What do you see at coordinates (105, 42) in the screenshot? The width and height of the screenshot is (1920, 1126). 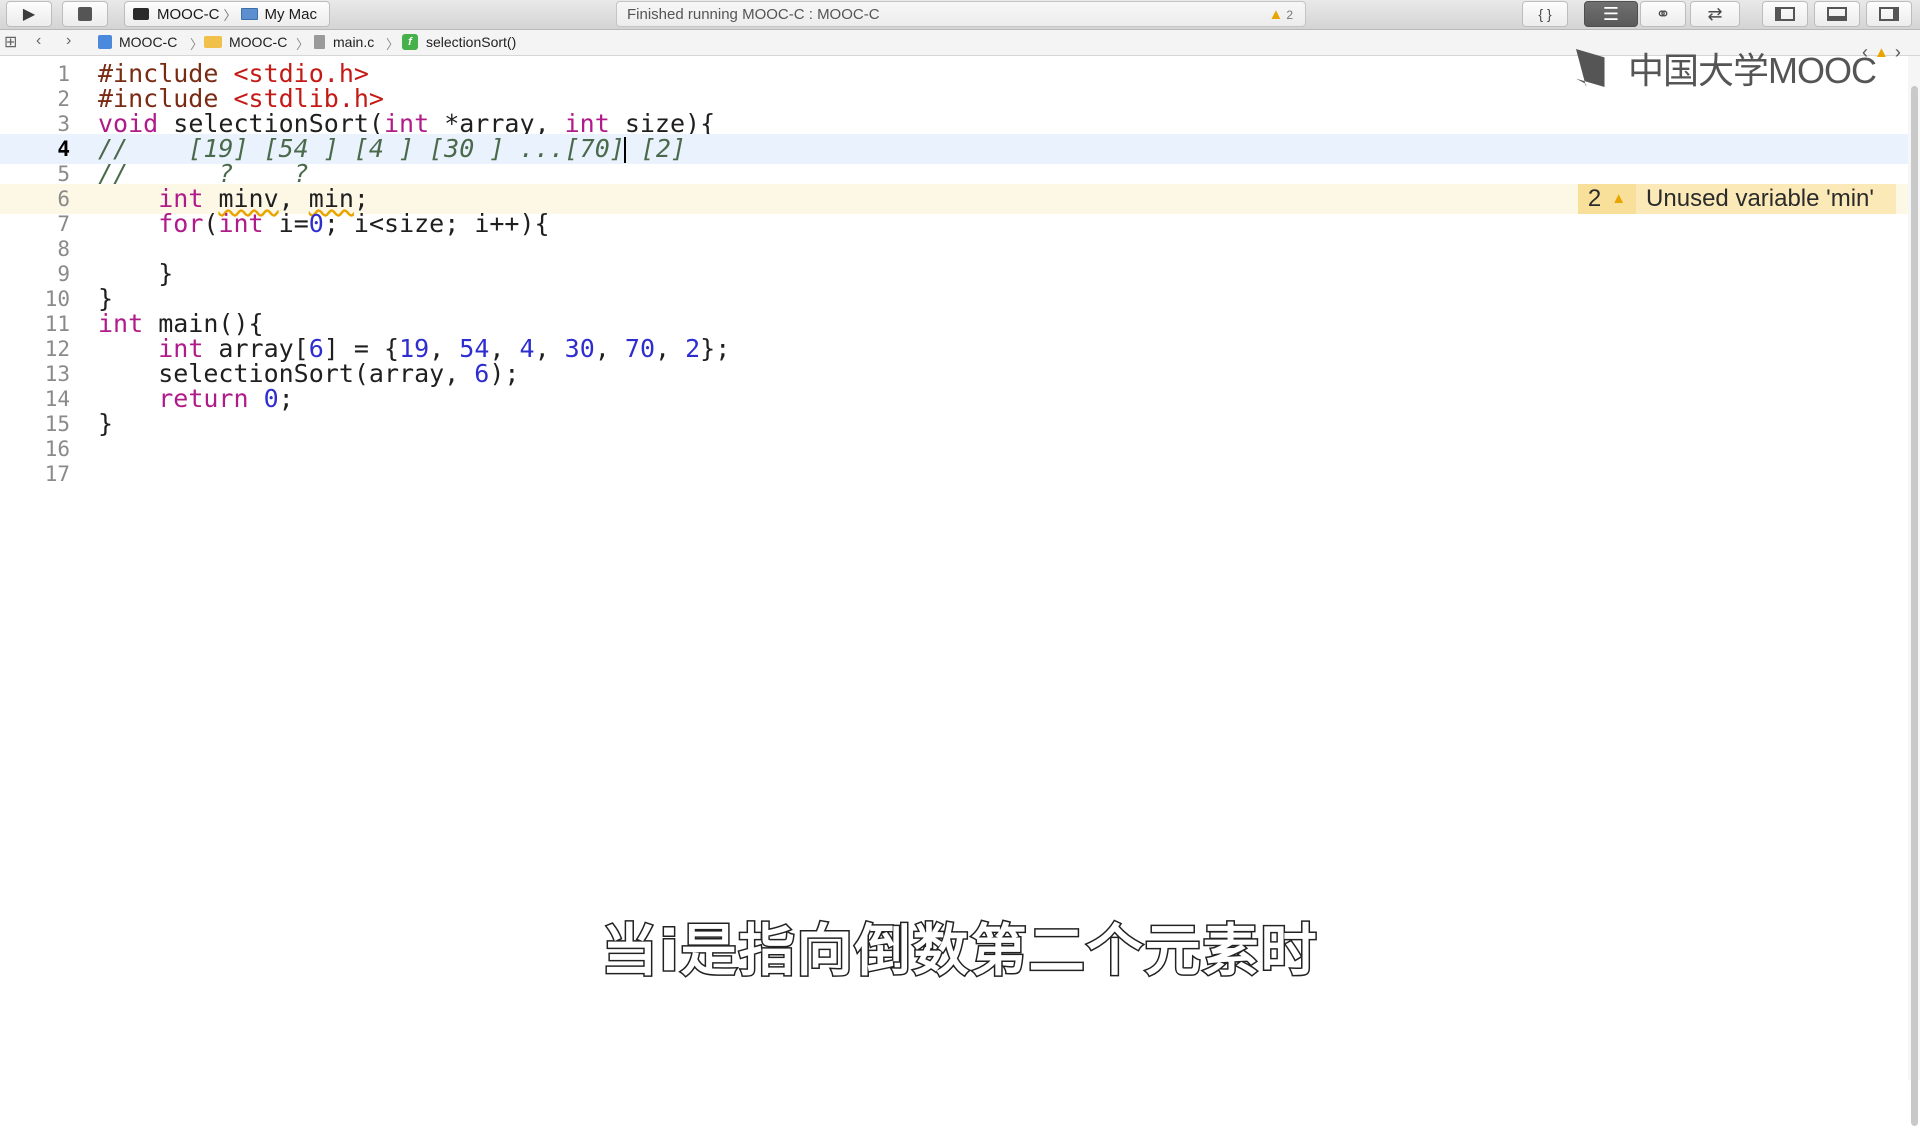 I see `project-icon` at bounding box center [105, 42].